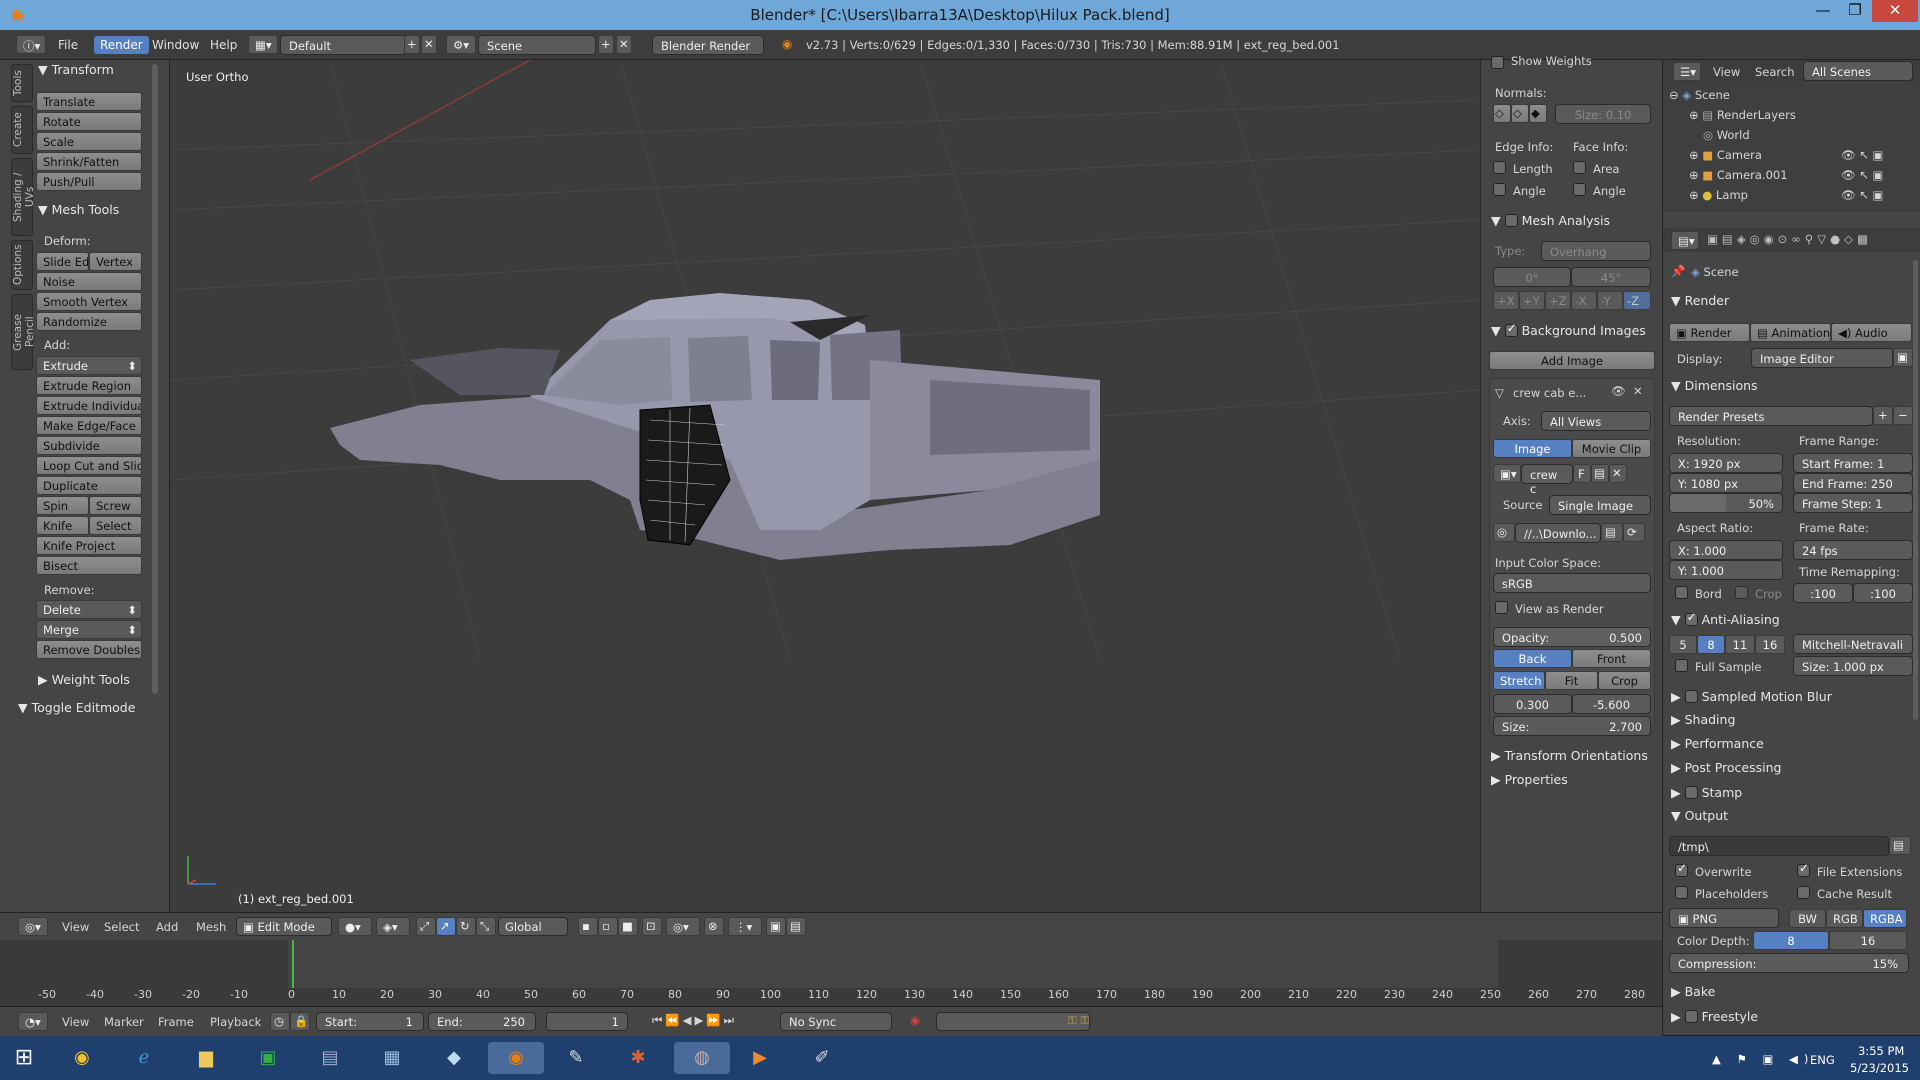 The image size is (1920, 1080). What do you see at coordinates (62, 505) in the screenshot?
I see `spin-button: Spin` at bounding box center [62, 505].